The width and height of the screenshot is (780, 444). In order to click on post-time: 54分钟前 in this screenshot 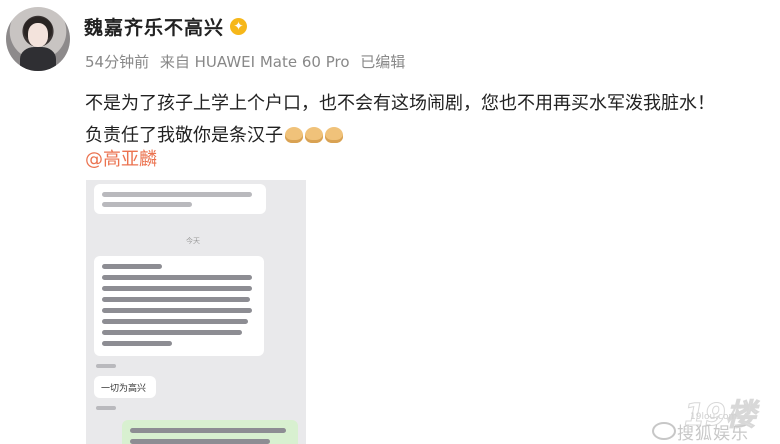, I will do `click(117, 62)`.